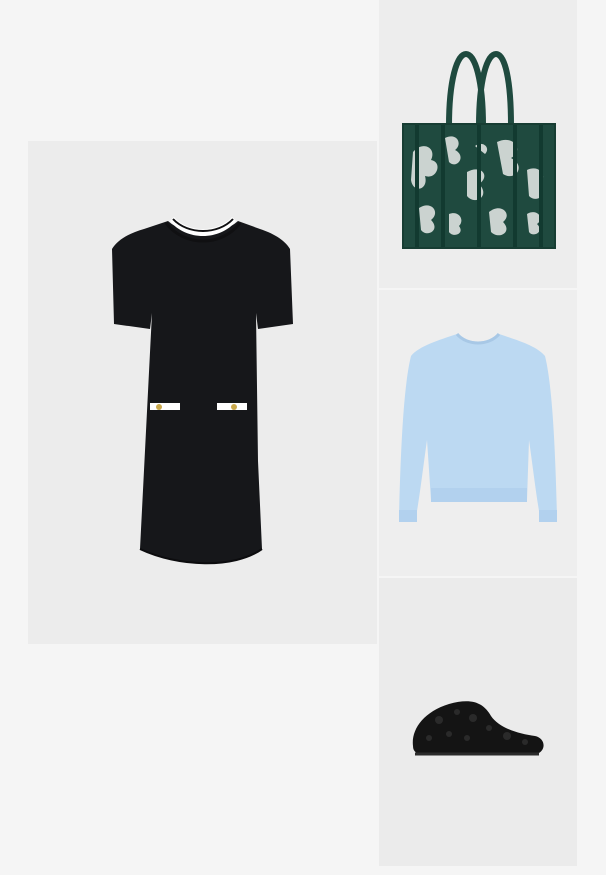 Image resolution: width=606 pixels, height=875 pixels. I want to click on product-tile-sweatshirt, so click(478, 433).